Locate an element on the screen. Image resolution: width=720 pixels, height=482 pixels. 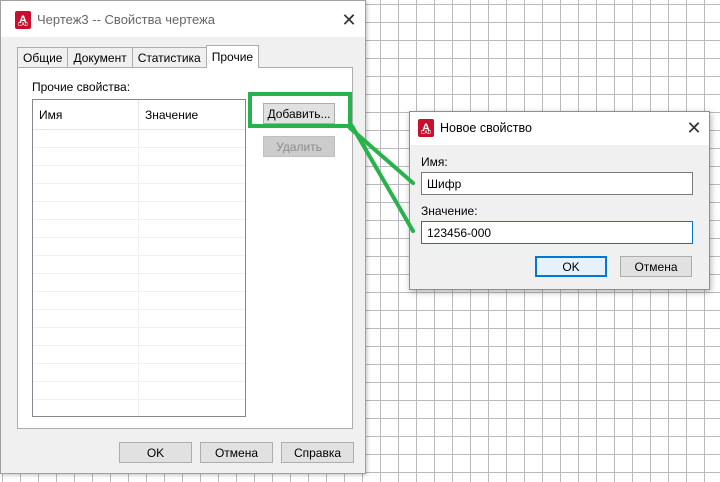
new-property-title-bar: A CAD Новое свойство ✕ is located at coordinates (559, 128).